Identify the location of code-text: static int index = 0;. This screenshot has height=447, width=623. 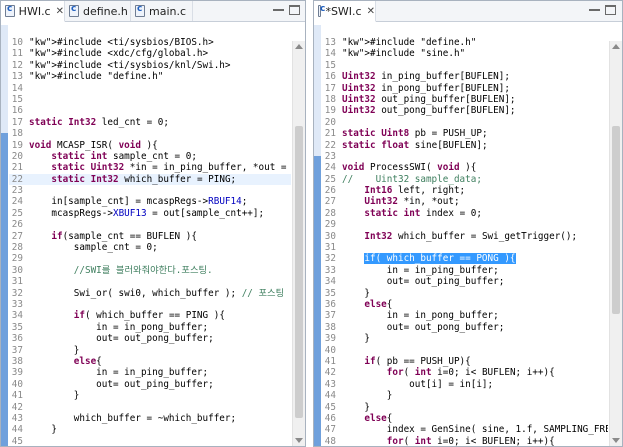
(412, 213).